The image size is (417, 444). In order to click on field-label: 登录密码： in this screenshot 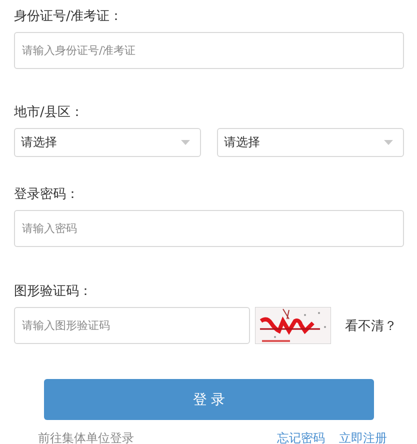, I will do `click(47, 195)`.